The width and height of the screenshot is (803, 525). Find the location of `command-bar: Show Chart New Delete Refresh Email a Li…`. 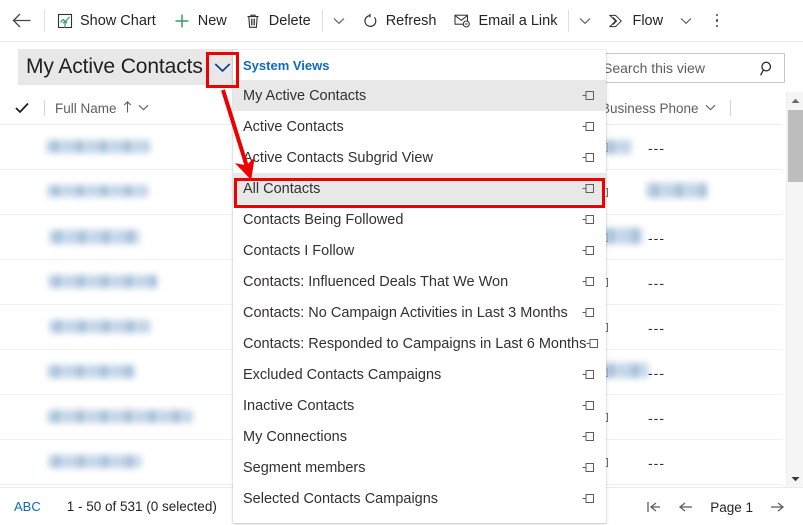

command-bar: Show Chart New Delete Refresh Email a Li… is located at coordinates (401, 21).